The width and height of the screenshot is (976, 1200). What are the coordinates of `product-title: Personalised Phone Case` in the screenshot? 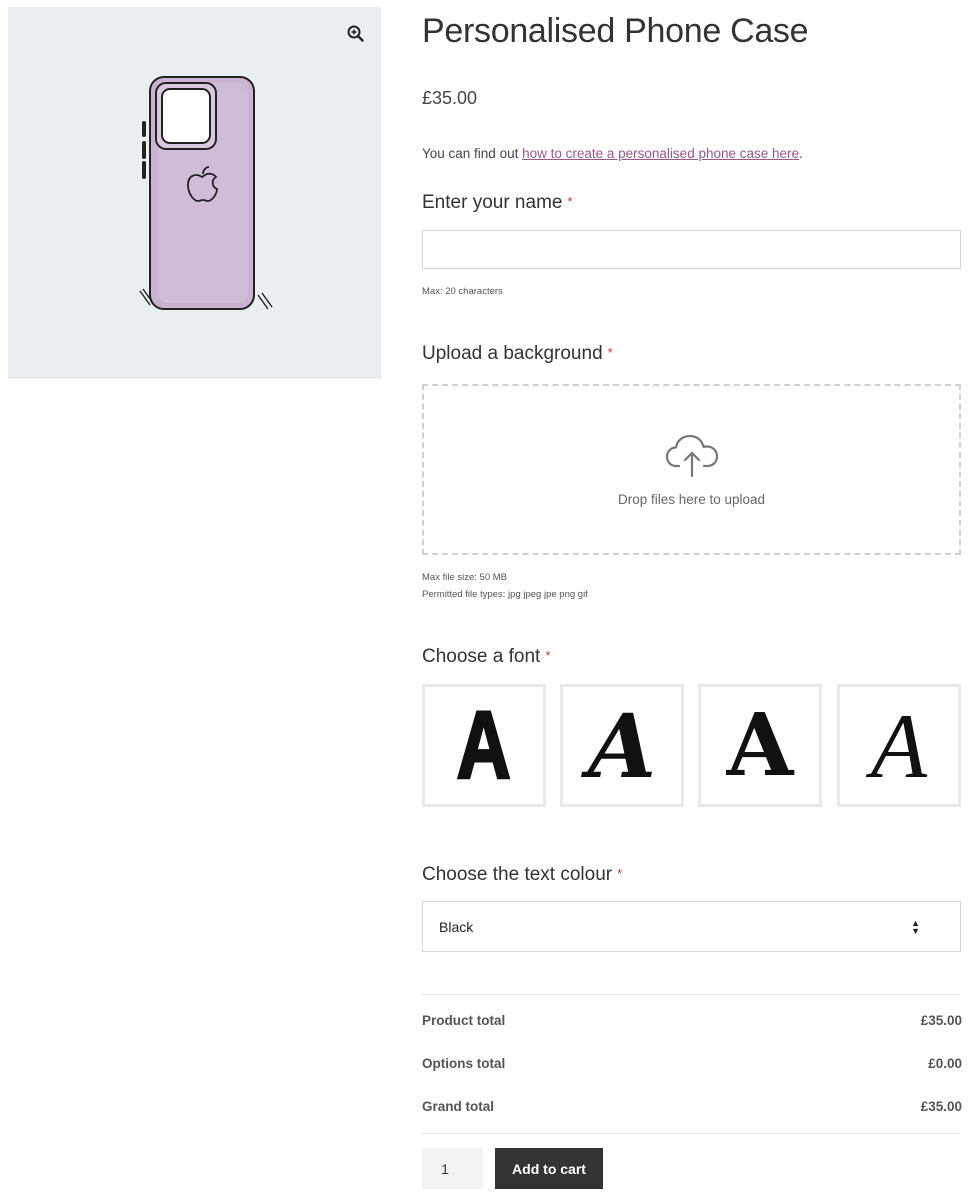 It's located at (615, 31).